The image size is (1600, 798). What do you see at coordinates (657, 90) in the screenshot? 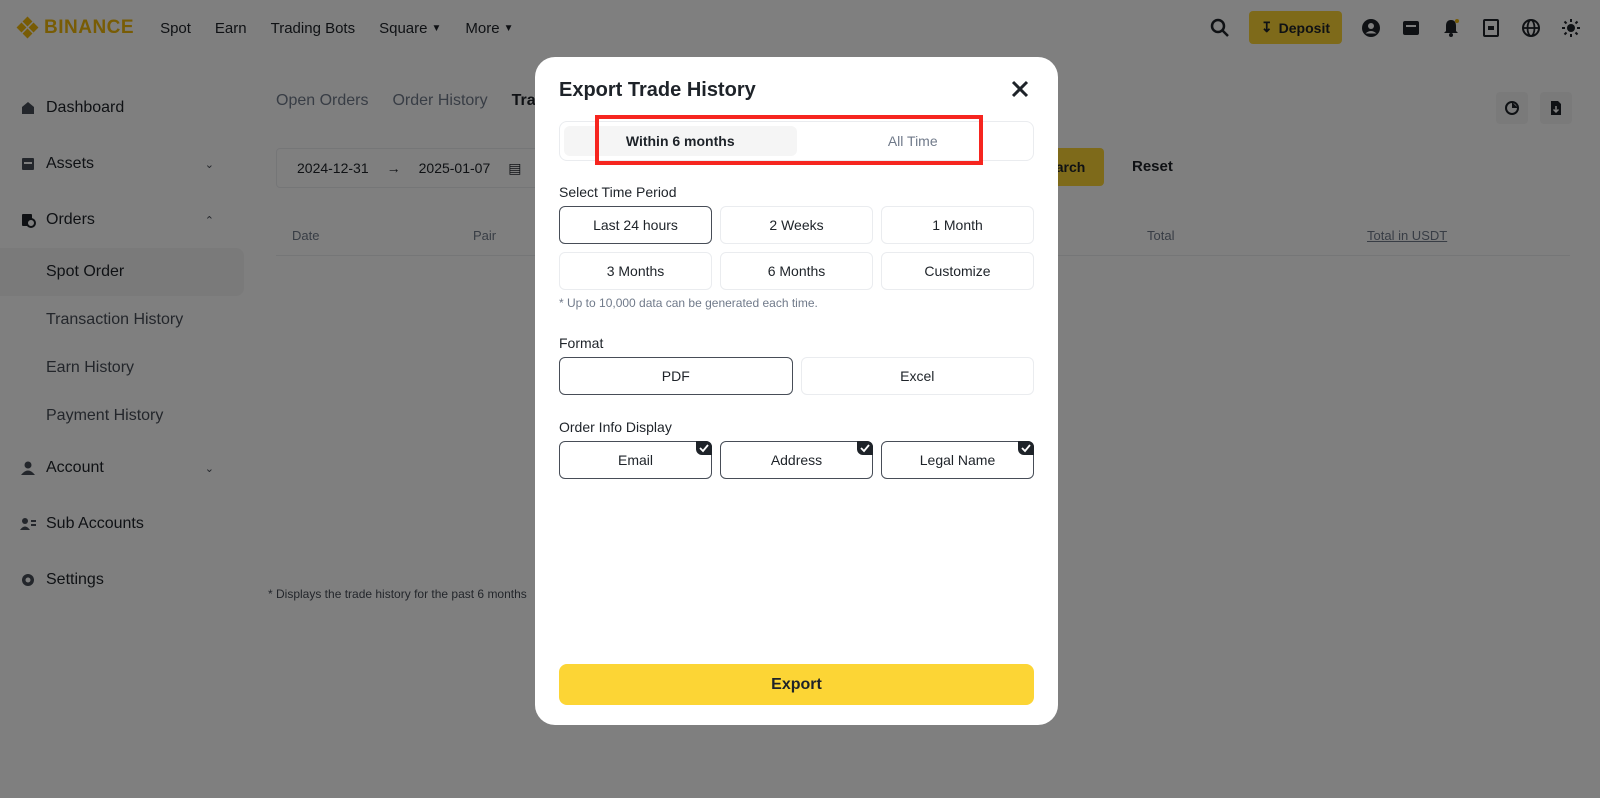
I see `dialog-title: Export Trade History` at bounding box center [657, 90].